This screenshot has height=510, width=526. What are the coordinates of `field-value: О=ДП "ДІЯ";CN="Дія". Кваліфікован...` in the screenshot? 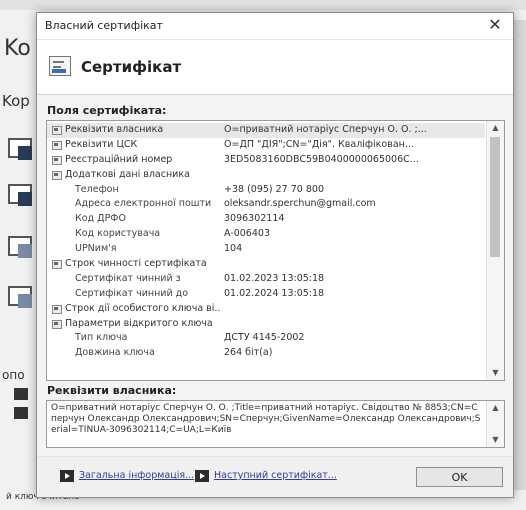 It's located at (319, 144).